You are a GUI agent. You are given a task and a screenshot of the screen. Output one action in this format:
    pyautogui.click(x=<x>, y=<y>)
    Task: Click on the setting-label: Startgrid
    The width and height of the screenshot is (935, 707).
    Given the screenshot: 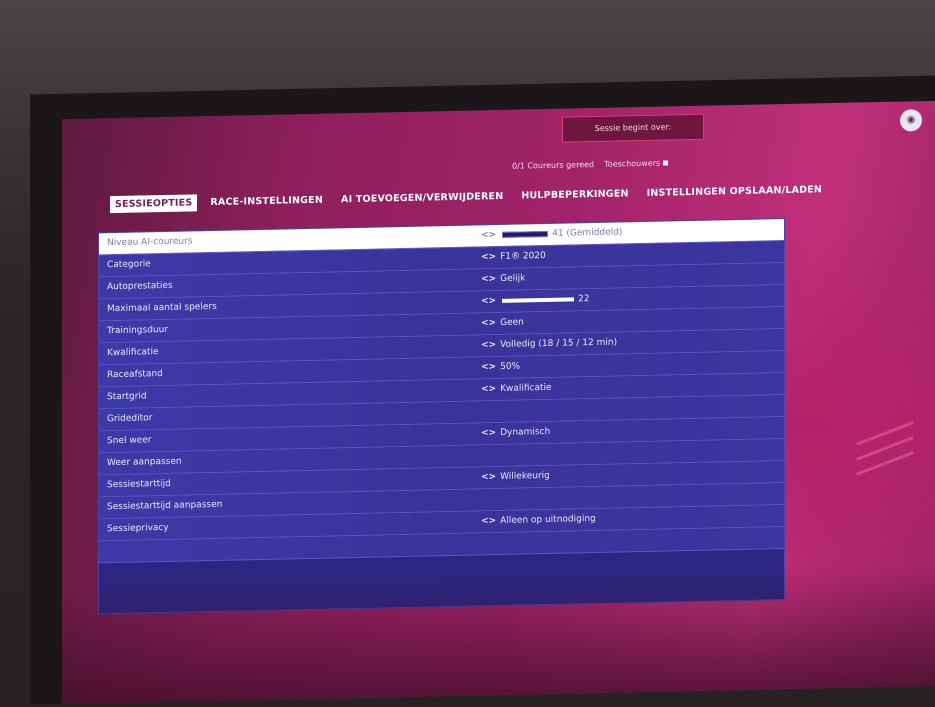 What is the action you would take?
    pyautogui.click(x=127, y=397)
    